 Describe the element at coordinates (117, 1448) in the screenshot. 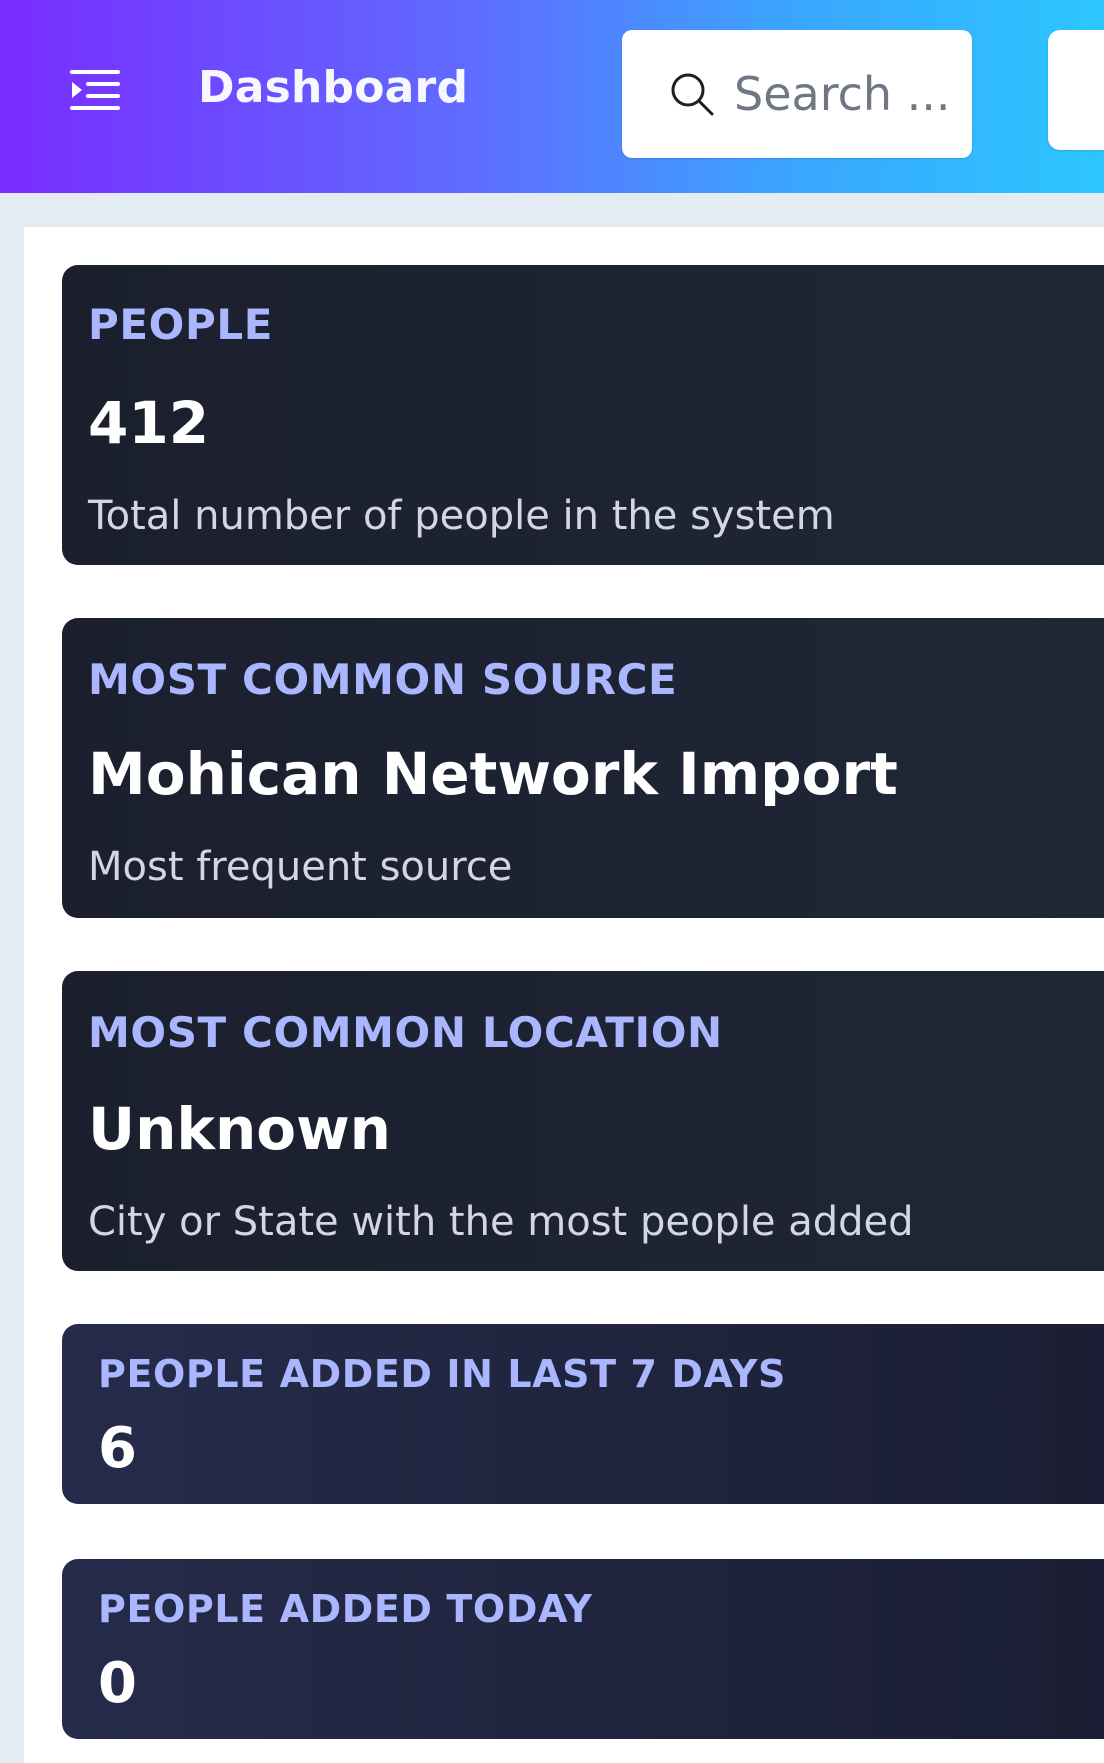

I see `card-value: 6` at that location.